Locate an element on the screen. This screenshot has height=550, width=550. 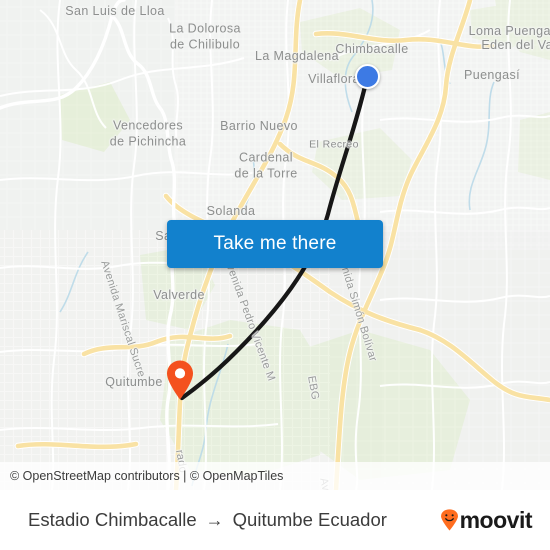
footer-origin-label: Estadio Chimbacalle is located at coordinates (112, 519).